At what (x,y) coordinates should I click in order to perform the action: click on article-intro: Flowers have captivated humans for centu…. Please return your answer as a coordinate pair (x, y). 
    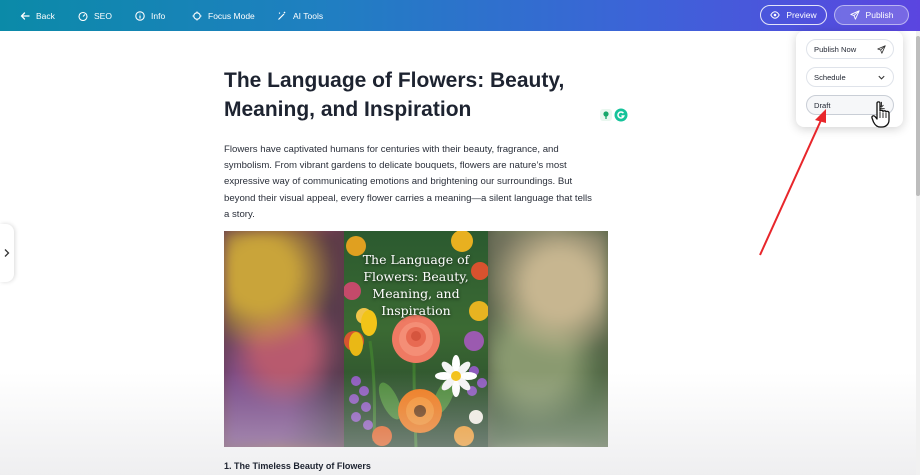
    Looking at the image, I should click on (416, 182).